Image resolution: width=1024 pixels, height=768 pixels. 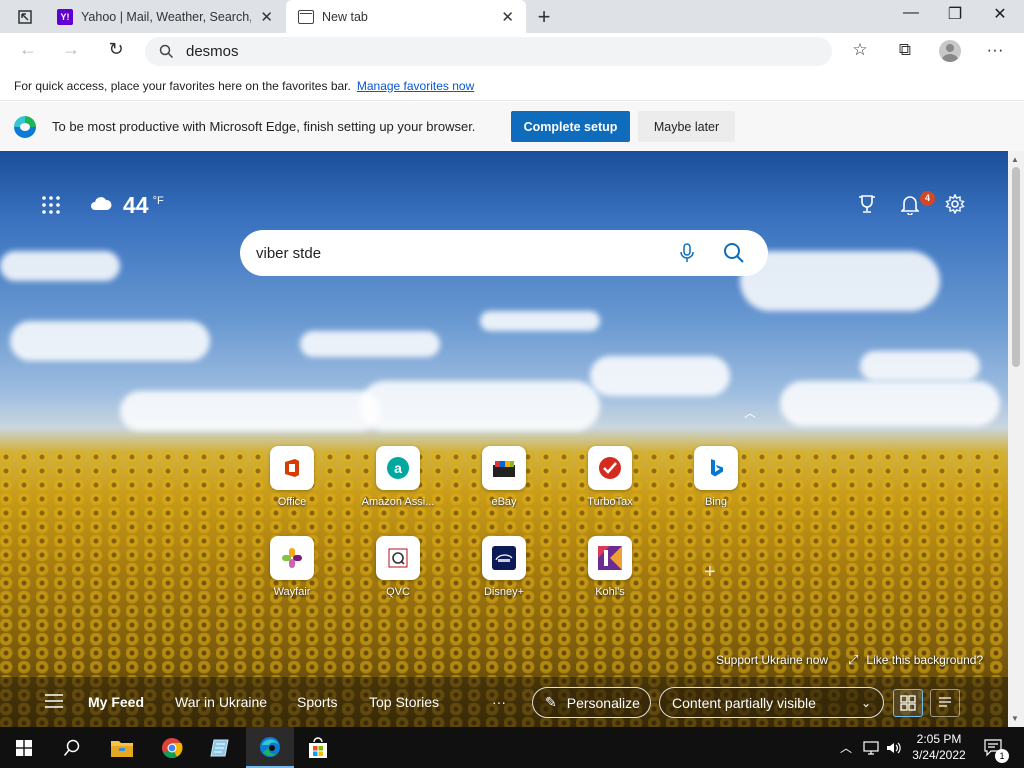 What do you see at coordinates (544, 17) in the screenshot?
I see `new-tab-plus-icon: +` at bounding box center [544, 17].